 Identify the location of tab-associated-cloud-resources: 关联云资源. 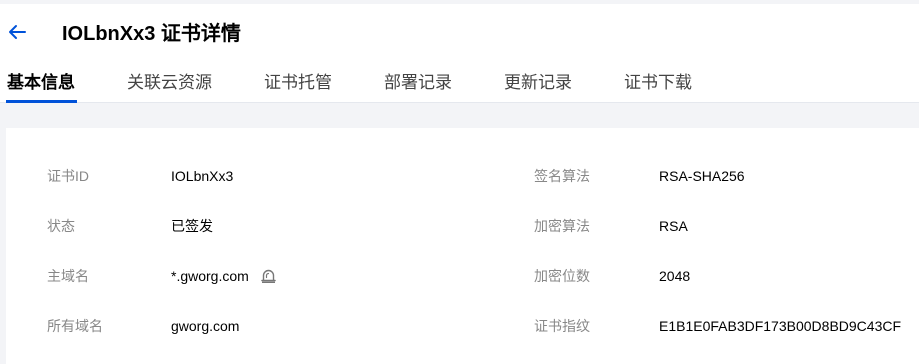
(169, 83).